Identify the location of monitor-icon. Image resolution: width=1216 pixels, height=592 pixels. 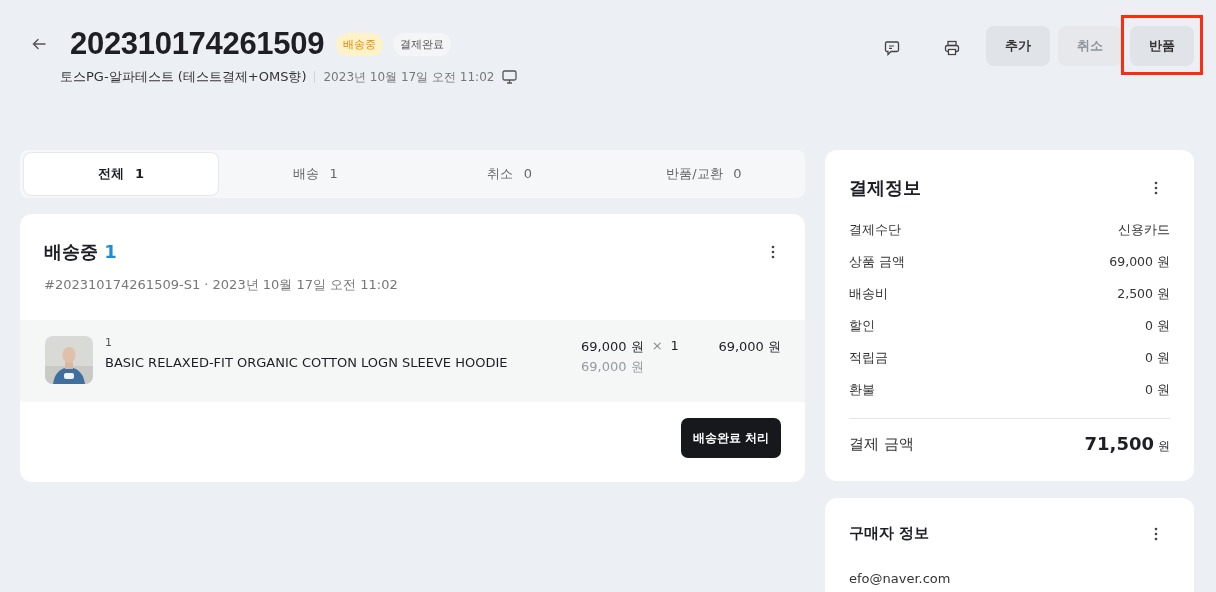
(510, 77).